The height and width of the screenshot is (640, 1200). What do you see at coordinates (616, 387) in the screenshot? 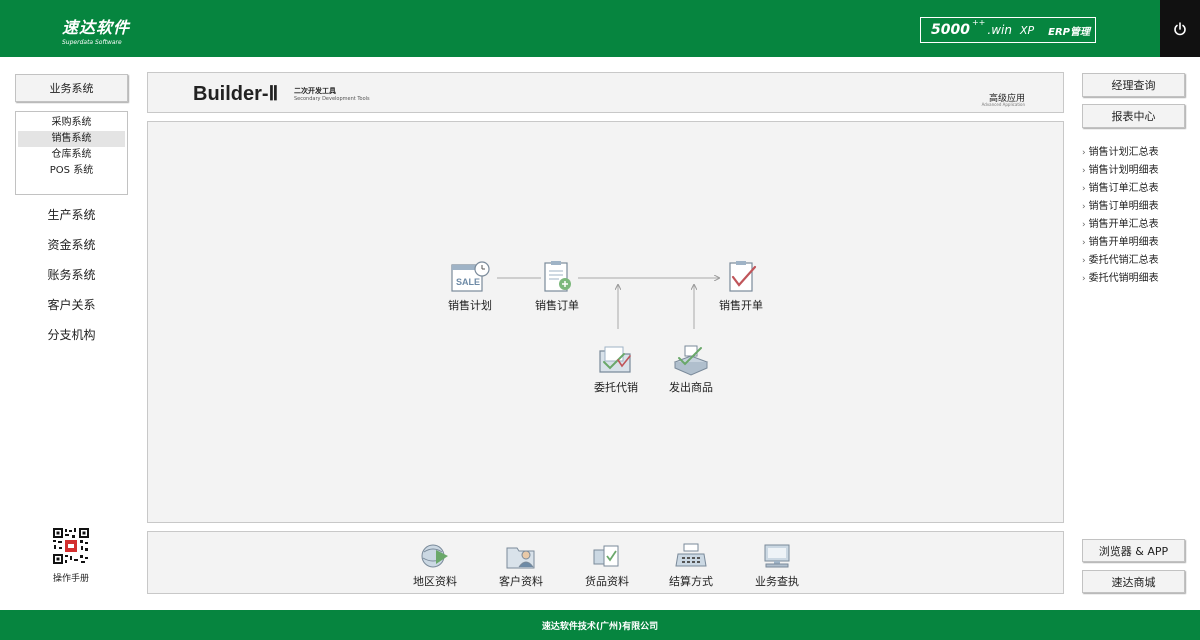
I see `flow-consignment-label: 委托代销` at bounding box center [616, 387].